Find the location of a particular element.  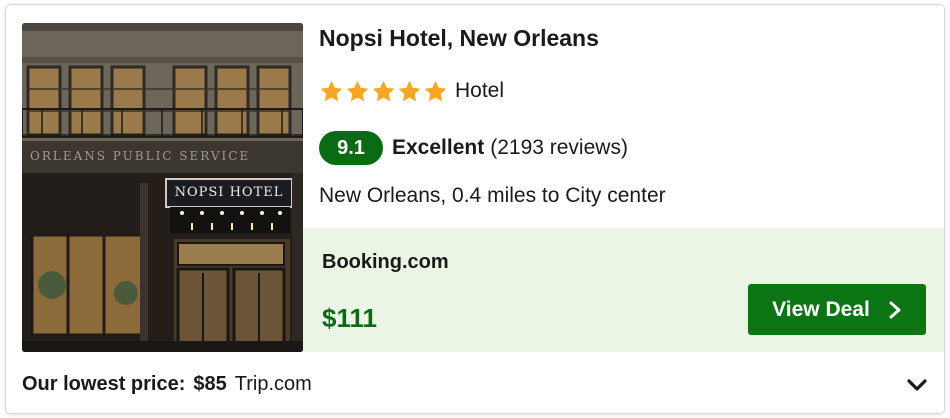

hotel-type: Hotel is located at coordinates (480, 90).